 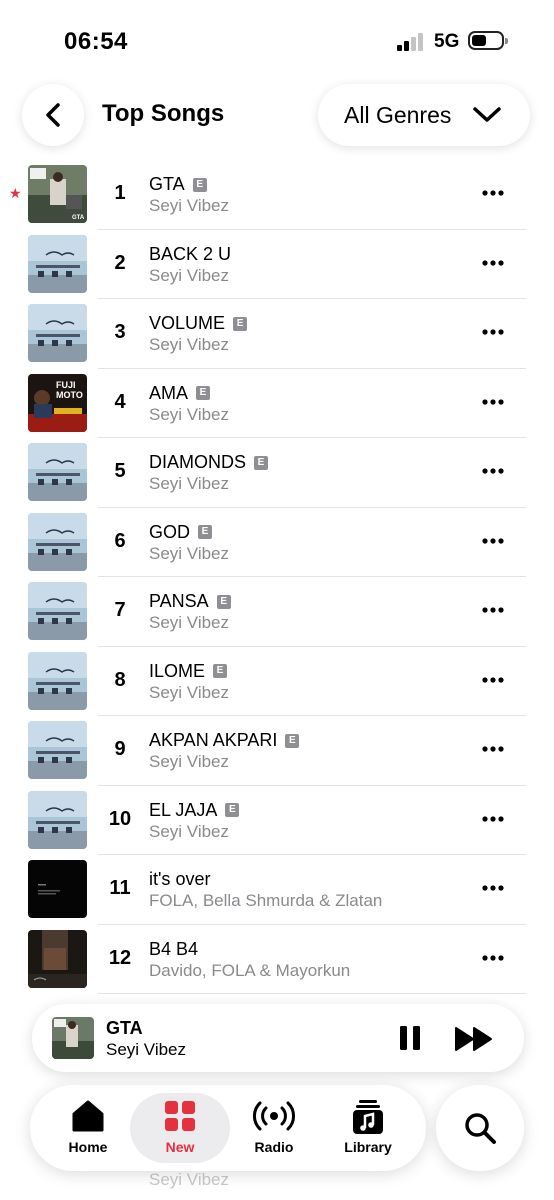 What do you see at coordinates (120, 749) in the screenshot?
I see `song-rank: 9` at bounding box center [120, 749].